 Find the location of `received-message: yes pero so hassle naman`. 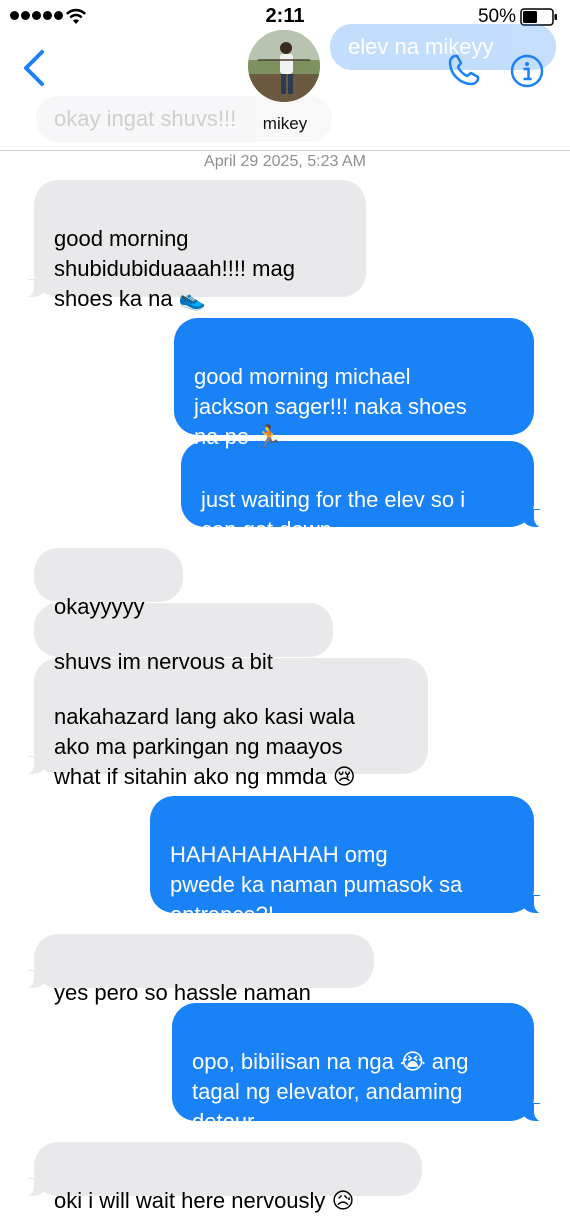

received-message: yes pero so hassle naman is located at coordinates (198, 969).